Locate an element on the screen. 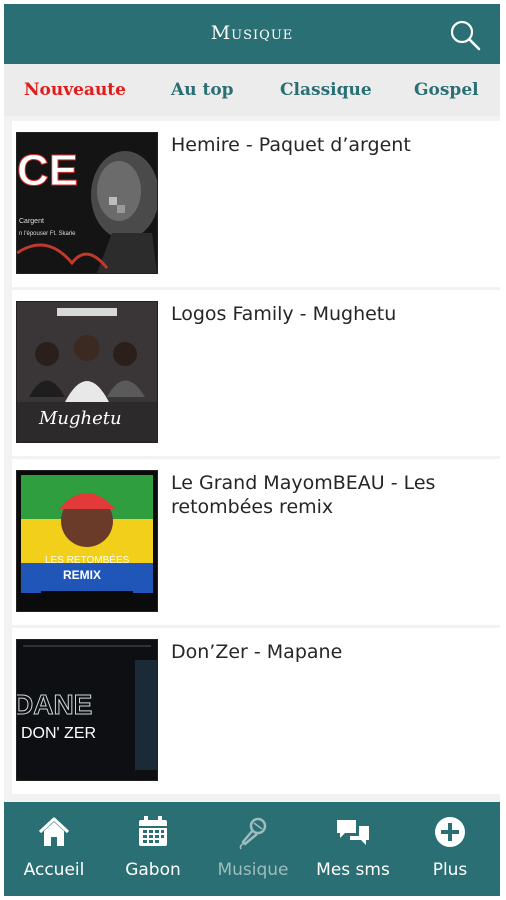 The height and width of the screenshot is (900, 506). search-icon is located at coordinates (465, 35).